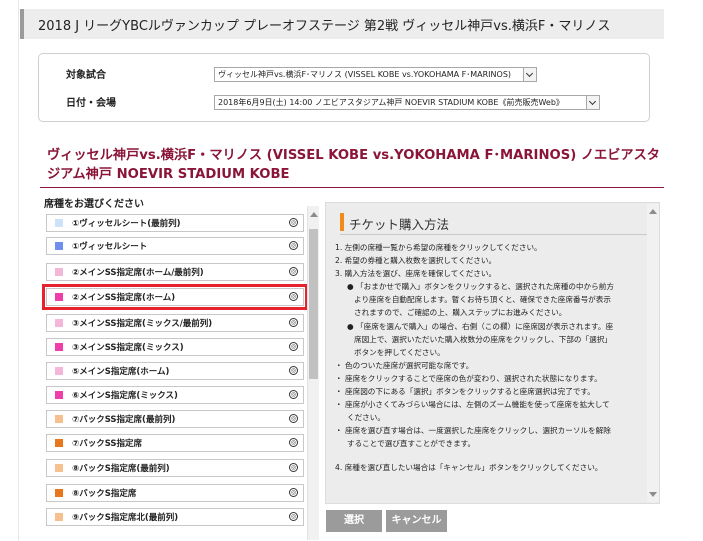 The image size is (703, 541). I want to click on seat-type-label: ⑥メインS指定席(ミックス), so click(125, 396).